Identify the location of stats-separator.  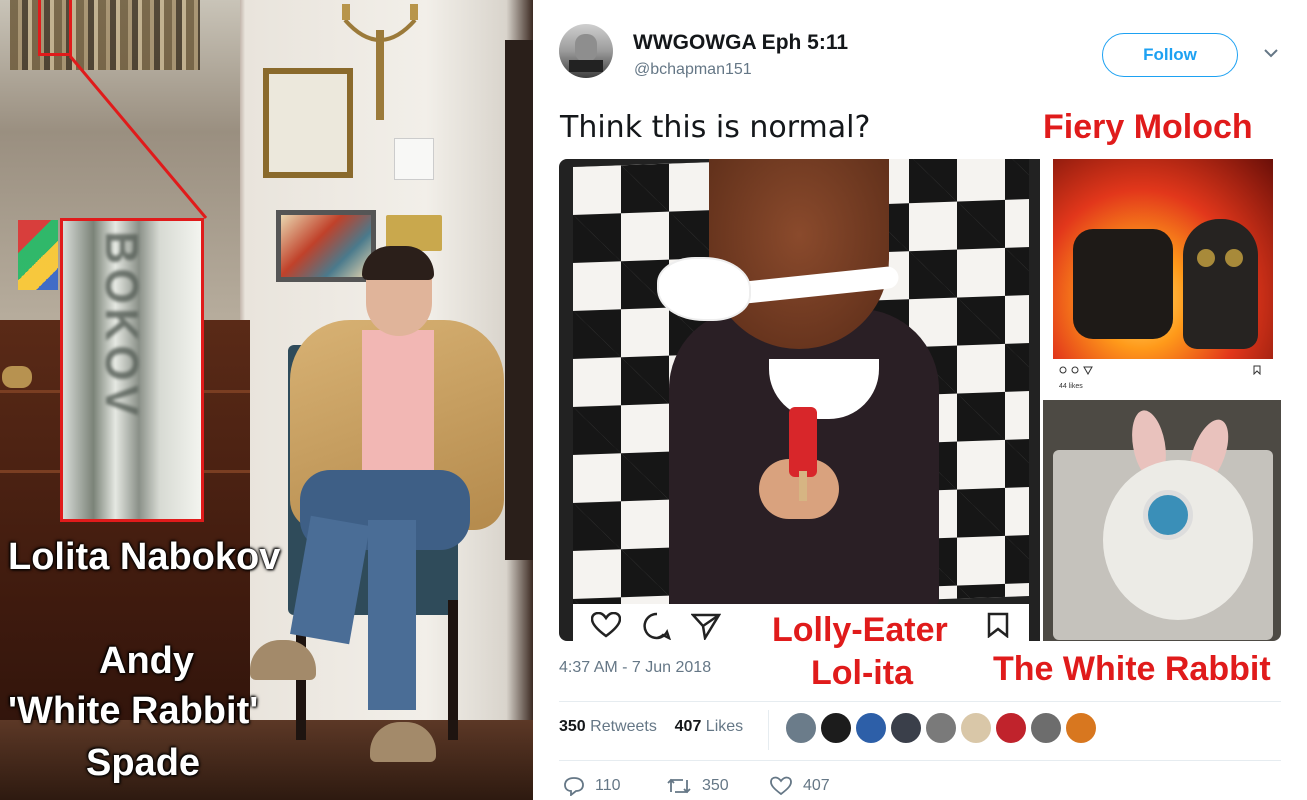
(768, 730).